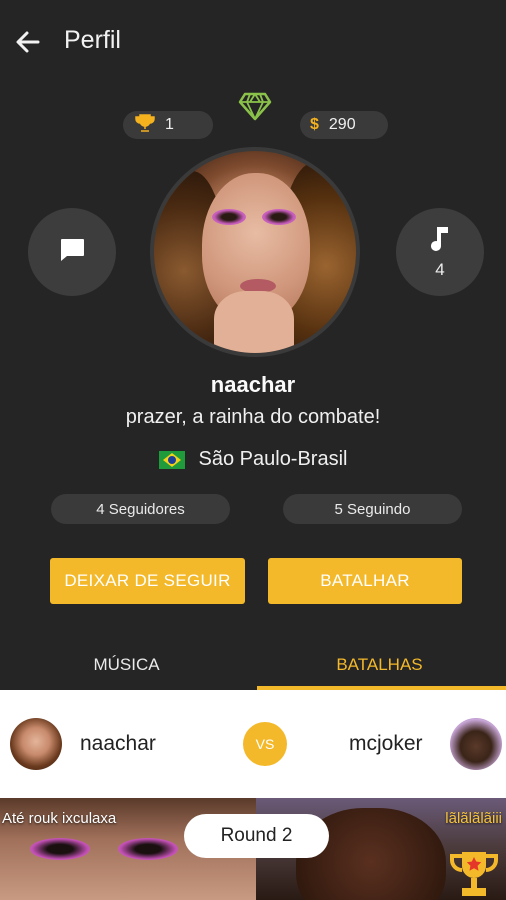 This screenshot has width=506, height=900. Describe the element at coordinates (379, 665) in the screenshot. I see `tab-battles: BATALHAS` at that location.